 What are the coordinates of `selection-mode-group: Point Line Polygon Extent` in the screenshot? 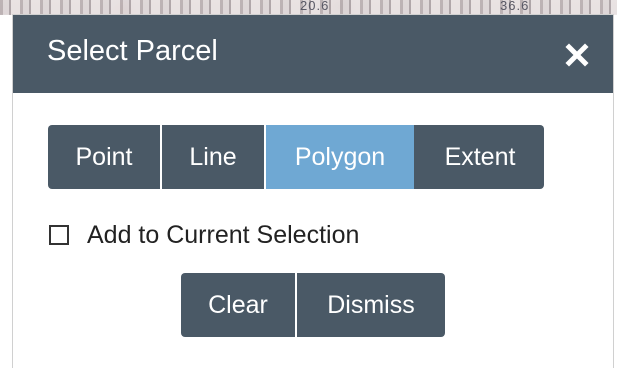 It's located at (296, 157).